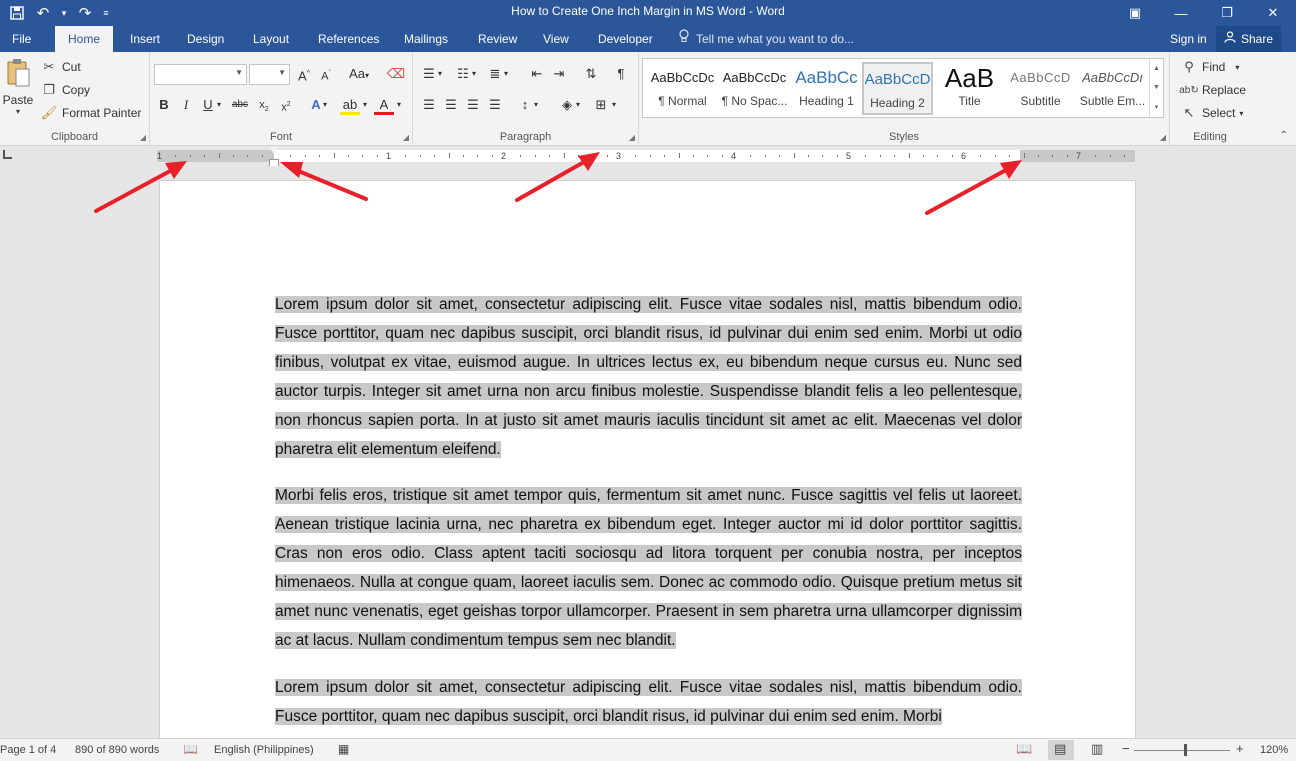  What do you see at coordinates (326, 74) in the screenshot?
I see `shrink-font-icon: Aˇ` at bounding box center [326, 74].